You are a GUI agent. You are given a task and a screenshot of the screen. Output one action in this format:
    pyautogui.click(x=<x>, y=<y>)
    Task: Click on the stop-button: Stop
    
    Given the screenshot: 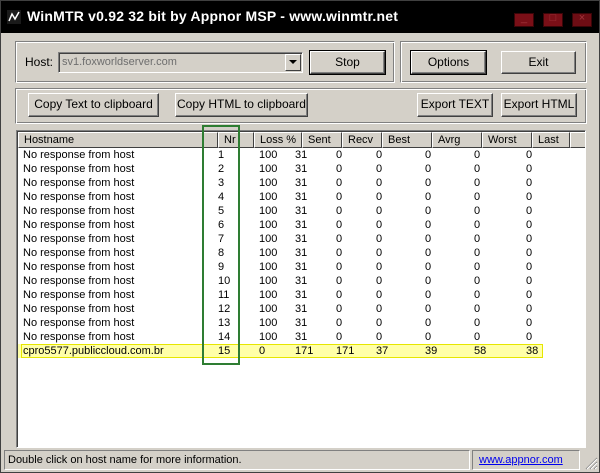 What is the action you would take?
    pyautogui.click(x=347, y=62)
    